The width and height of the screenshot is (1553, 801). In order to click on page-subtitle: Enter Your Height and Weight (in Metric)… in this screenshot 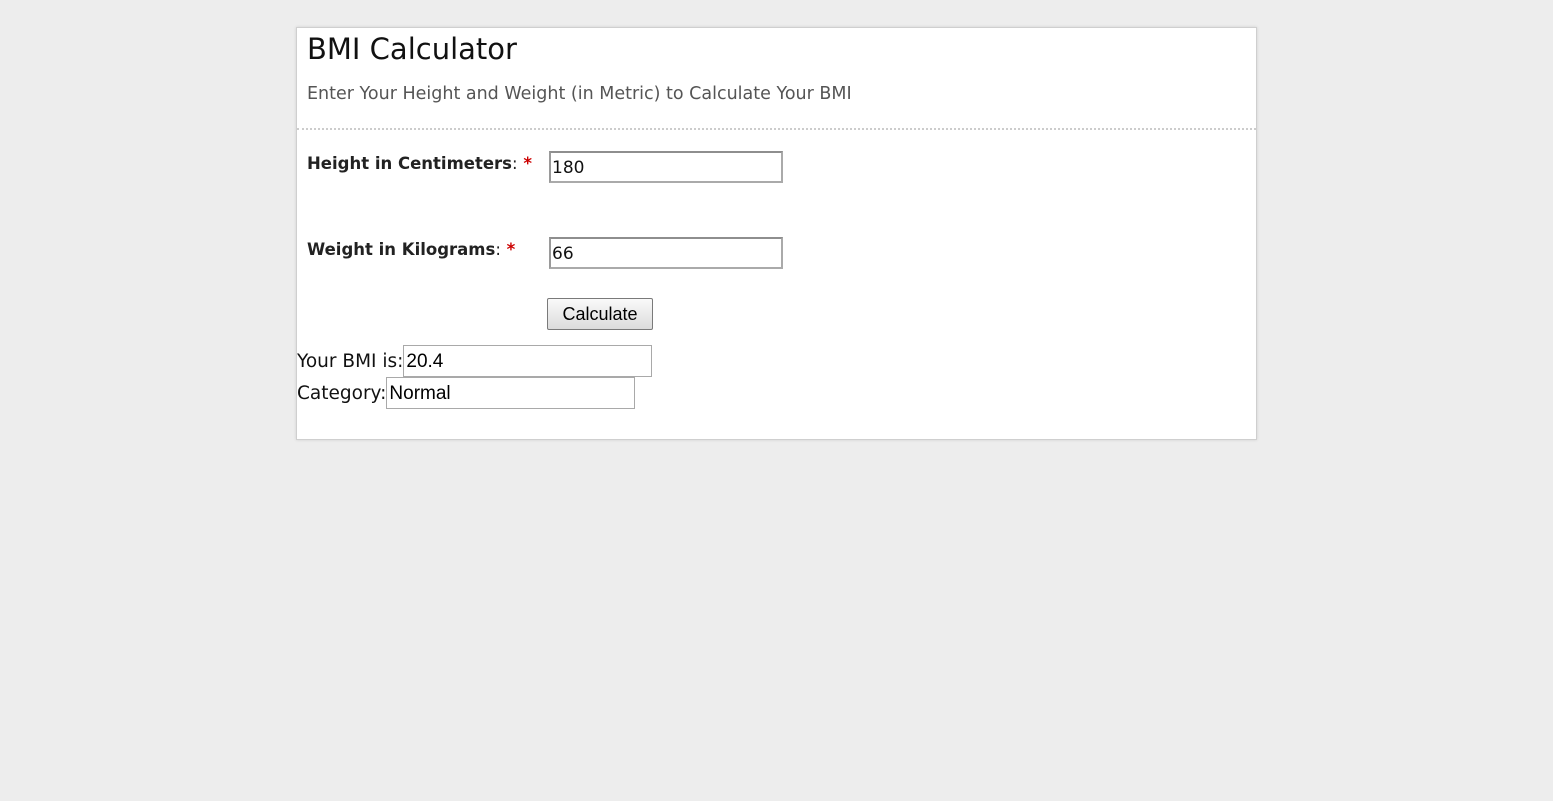, I will do `click(579, 94)`.